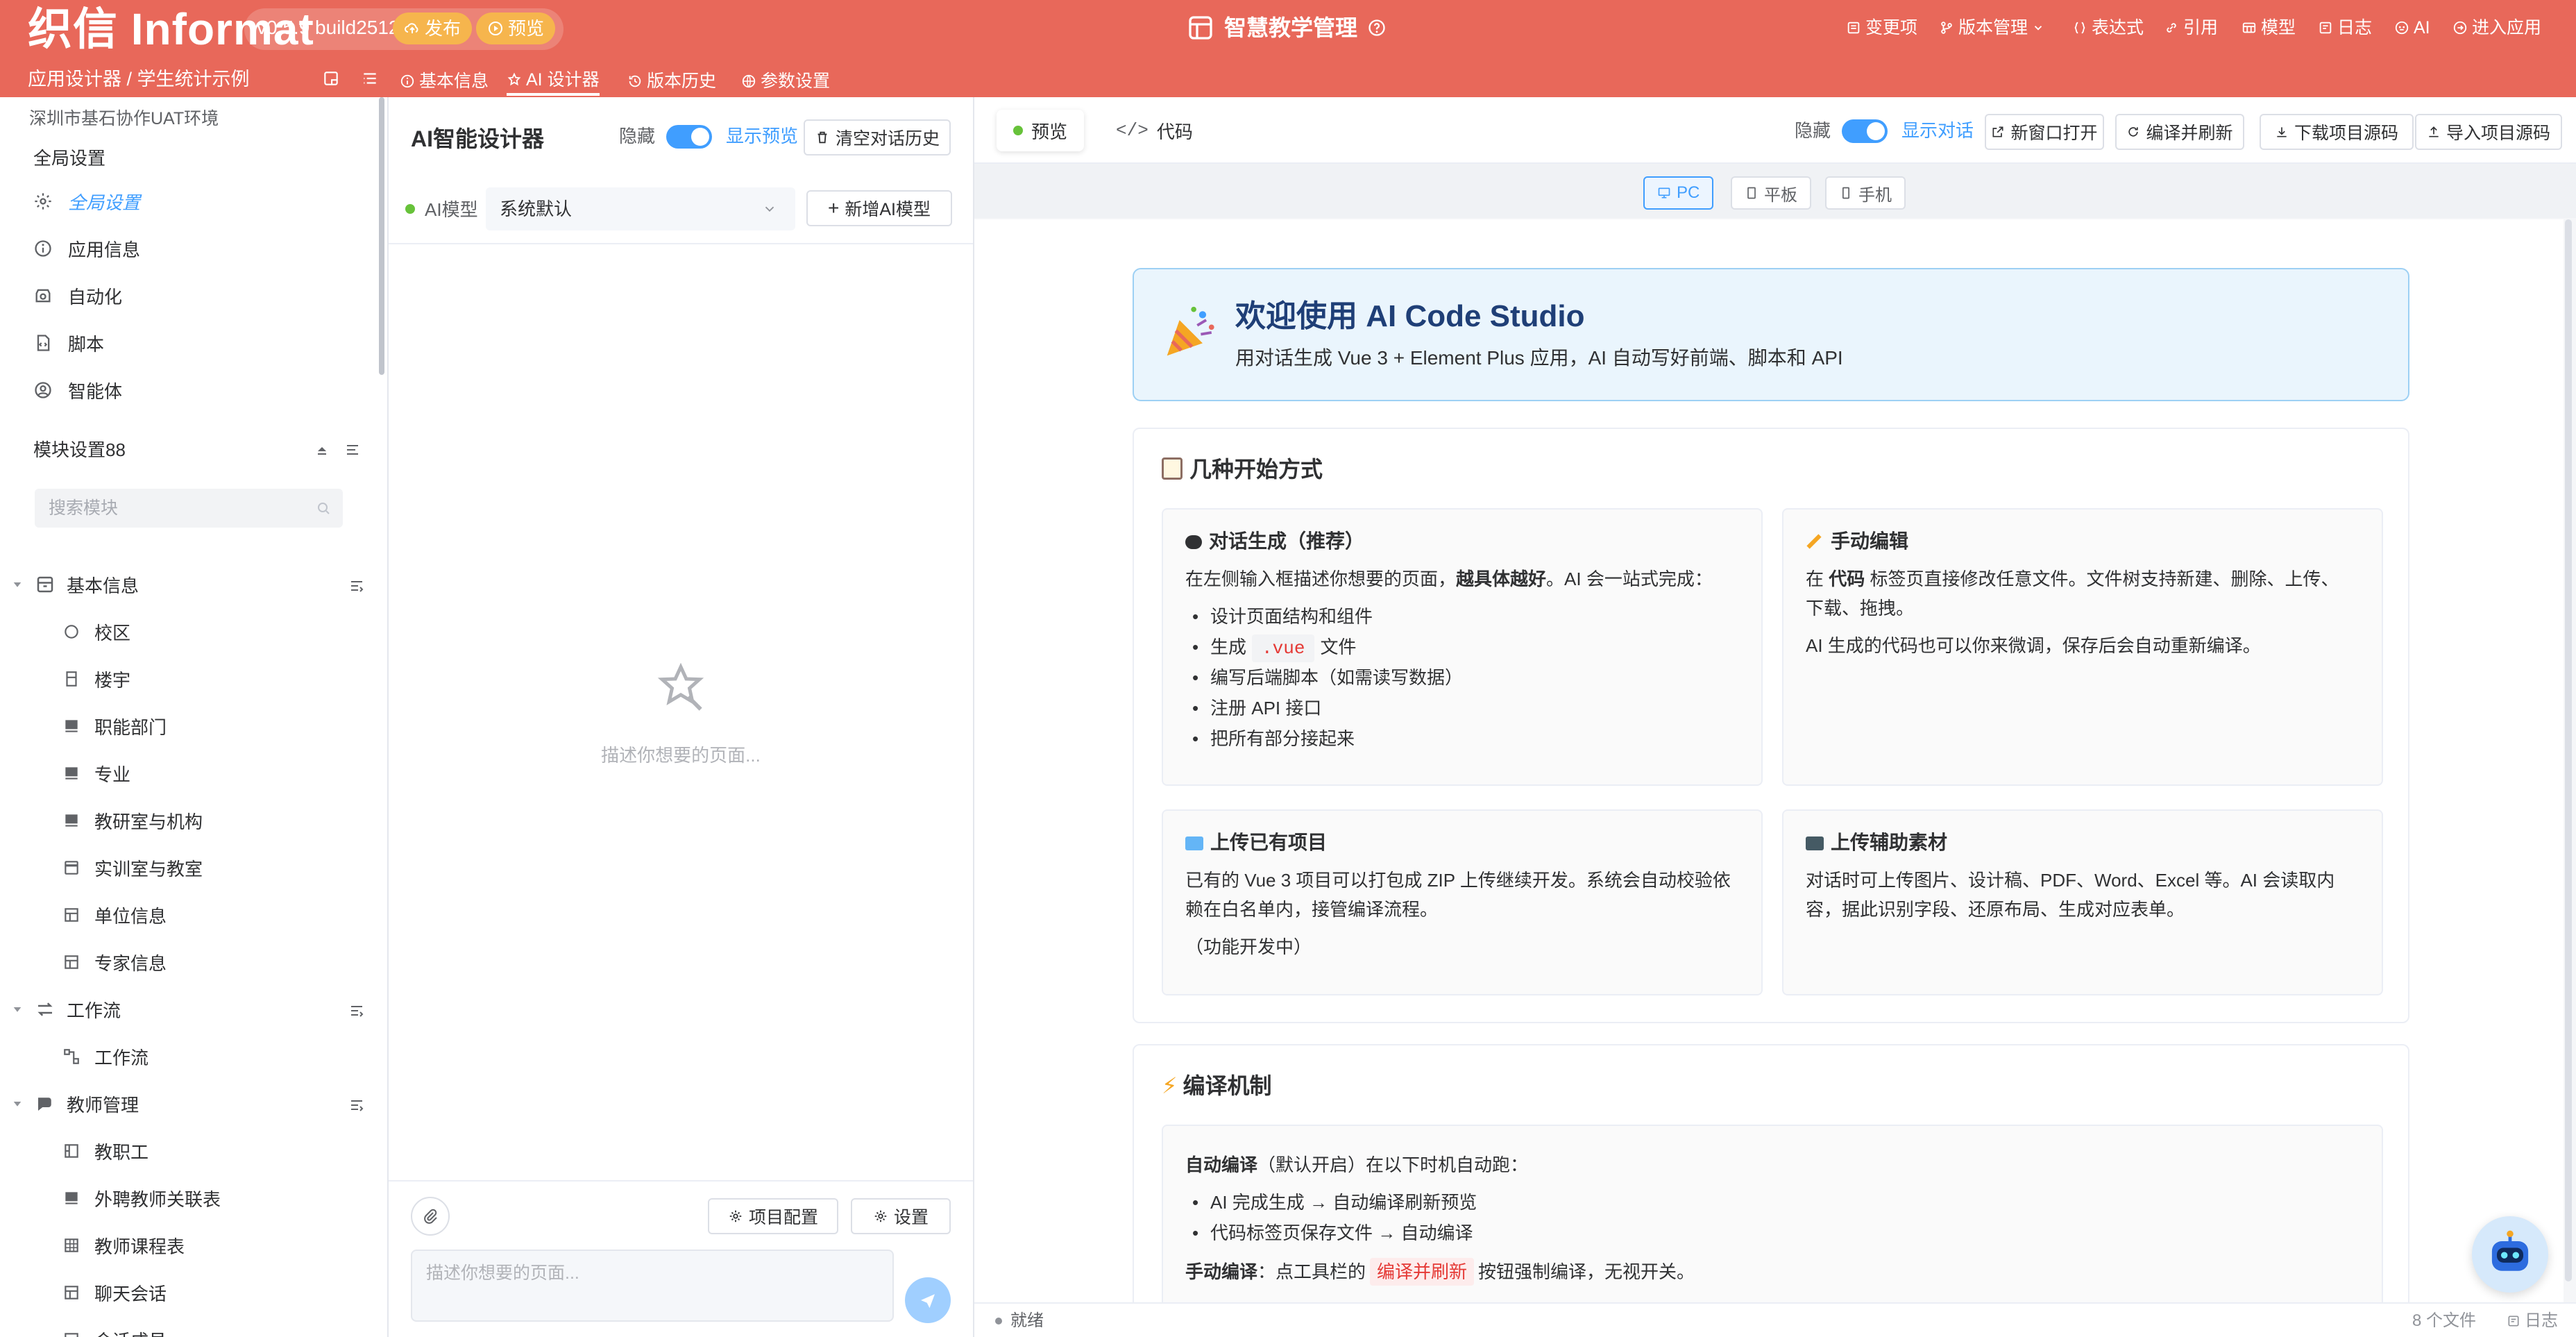  What do you see at coordinates (1377, 28) in the screenshot?
I see `help-icon` at bounding box center [1377, 28].